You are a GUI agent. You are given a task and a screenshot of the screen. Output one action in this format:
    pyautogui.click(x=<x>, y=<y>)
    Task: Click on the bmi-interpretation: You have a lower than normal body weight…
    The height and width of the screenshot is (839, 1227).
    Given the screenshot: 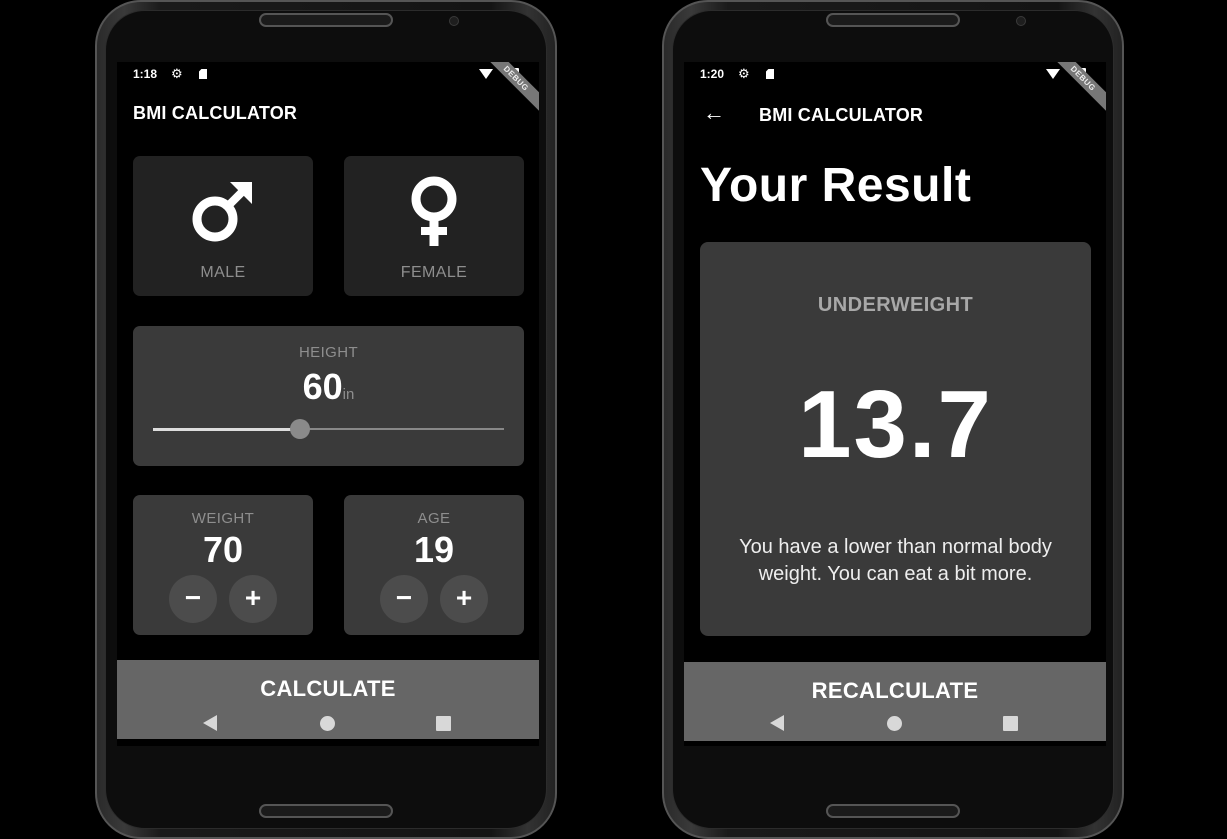 What is the action you would take?
    pyautogui.click(x=895, y=560)
    